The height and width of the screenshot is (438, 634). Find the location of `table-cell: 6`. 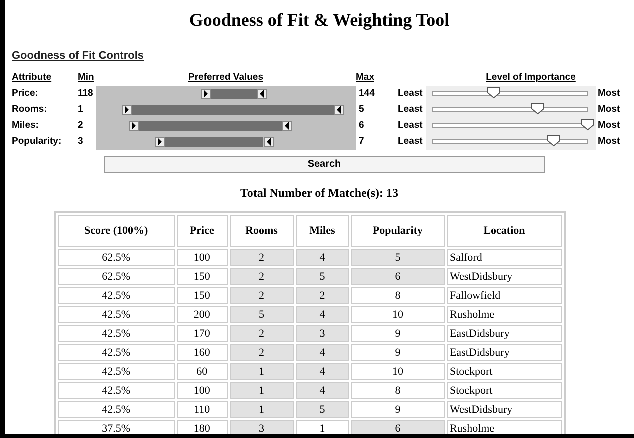

table-cell: 6 is located at coordinates (397, 276).